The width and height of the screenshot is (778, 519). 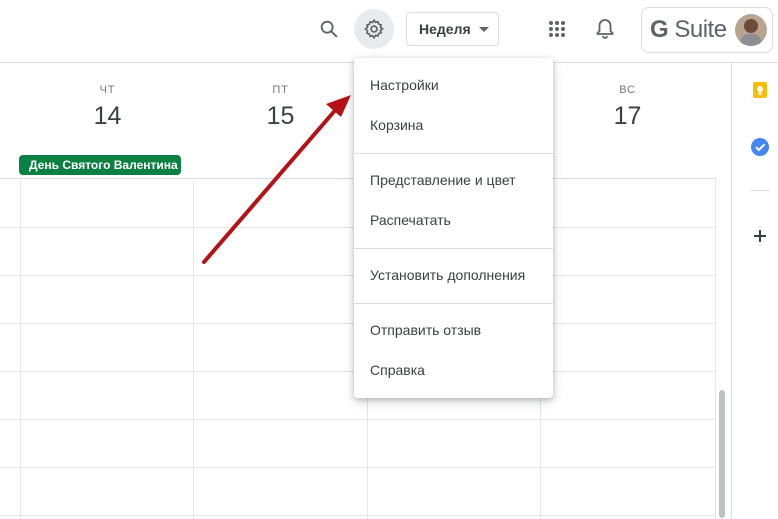 What do you see at coordinates (760, 147) in the screenshot?
I see `tasks-icon` at bounding box center [760, 147].